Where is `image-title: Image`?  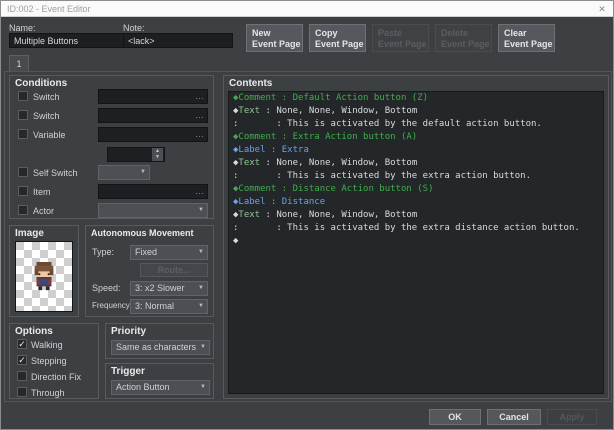
image-title: Image is located at coordinates (29, 233).